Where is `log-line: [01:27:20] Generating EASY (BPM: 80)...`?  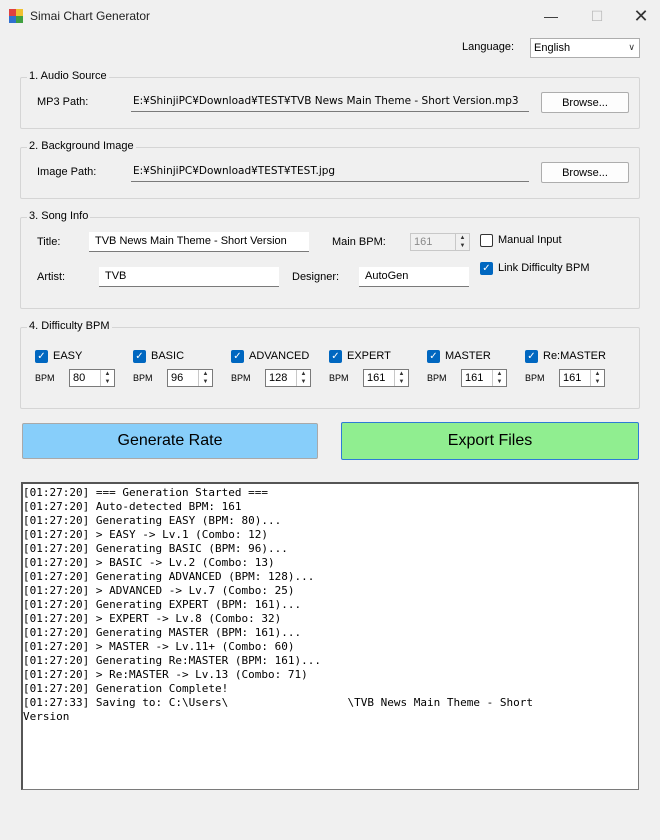
log-line: [01:27:20] Generating EASY (BPM: 80)... is located at coordinates (152, 520).